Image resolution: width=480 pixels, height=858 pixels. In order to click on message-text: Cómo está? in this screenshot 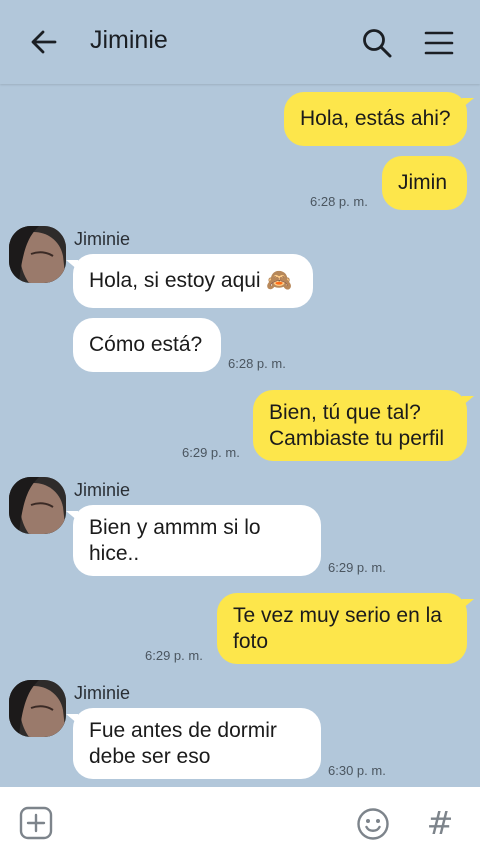, I will do `click(146, 344)`.